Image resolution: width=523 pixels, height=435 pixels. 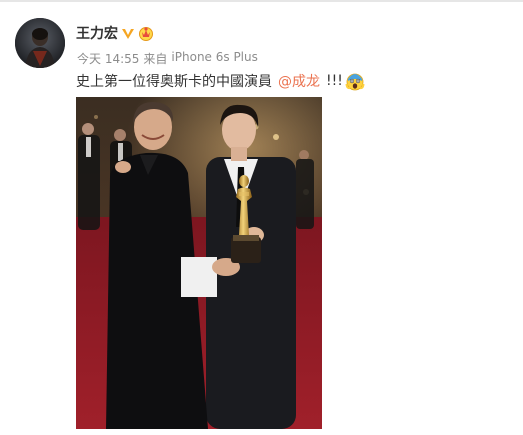 What do you see at coordinates (128, 33) in the screenshot?
I see `verified-badge-icon` at bounding box center [128, 33].